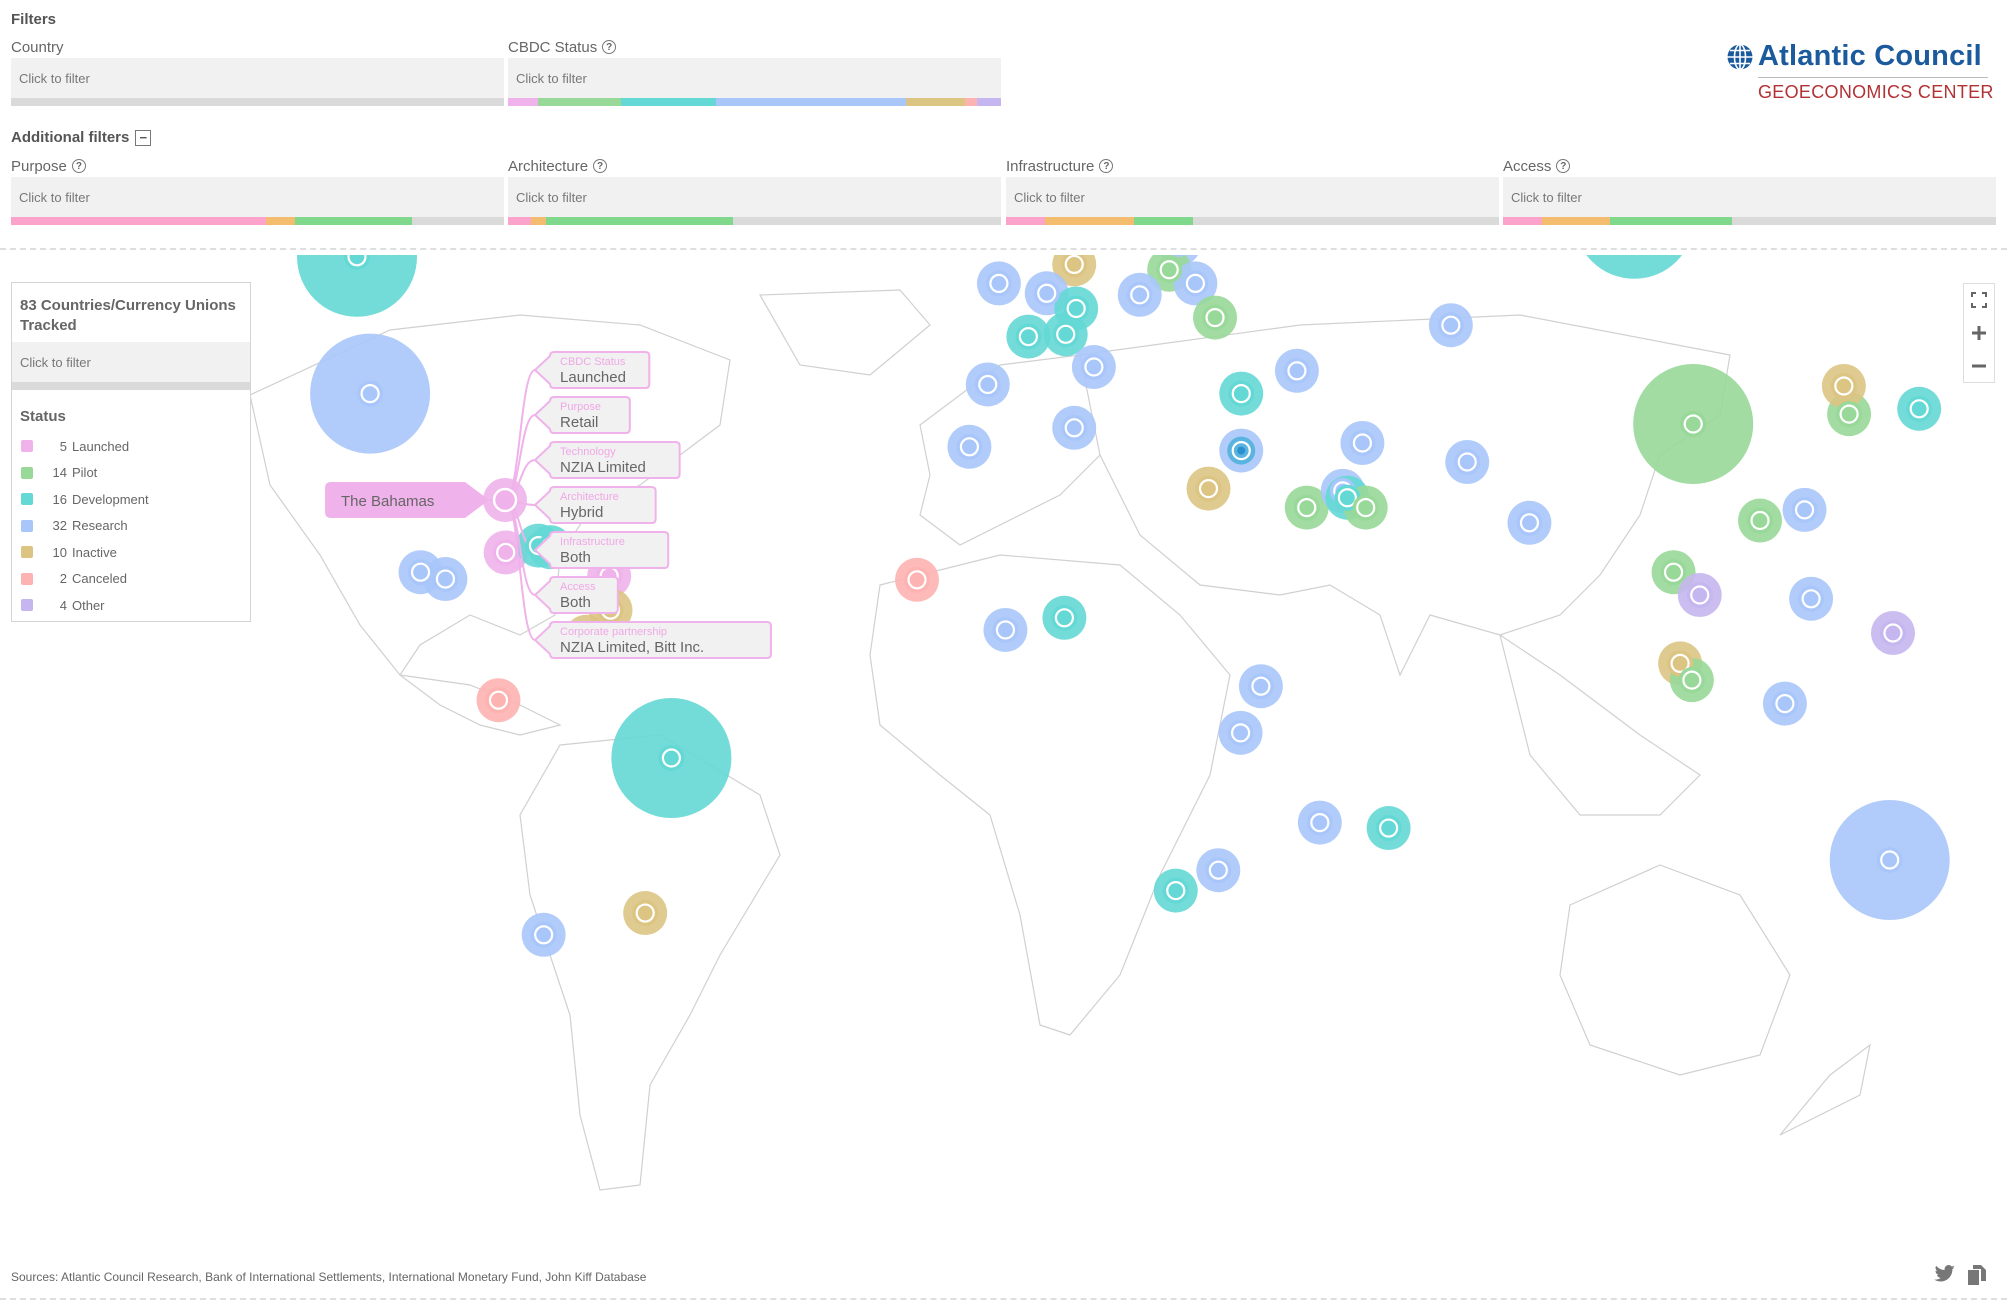 The image size is (2007, 1309). Describe the element at coordinates (370, 393) in the screenshot. I see `marker-united-states` at that location.